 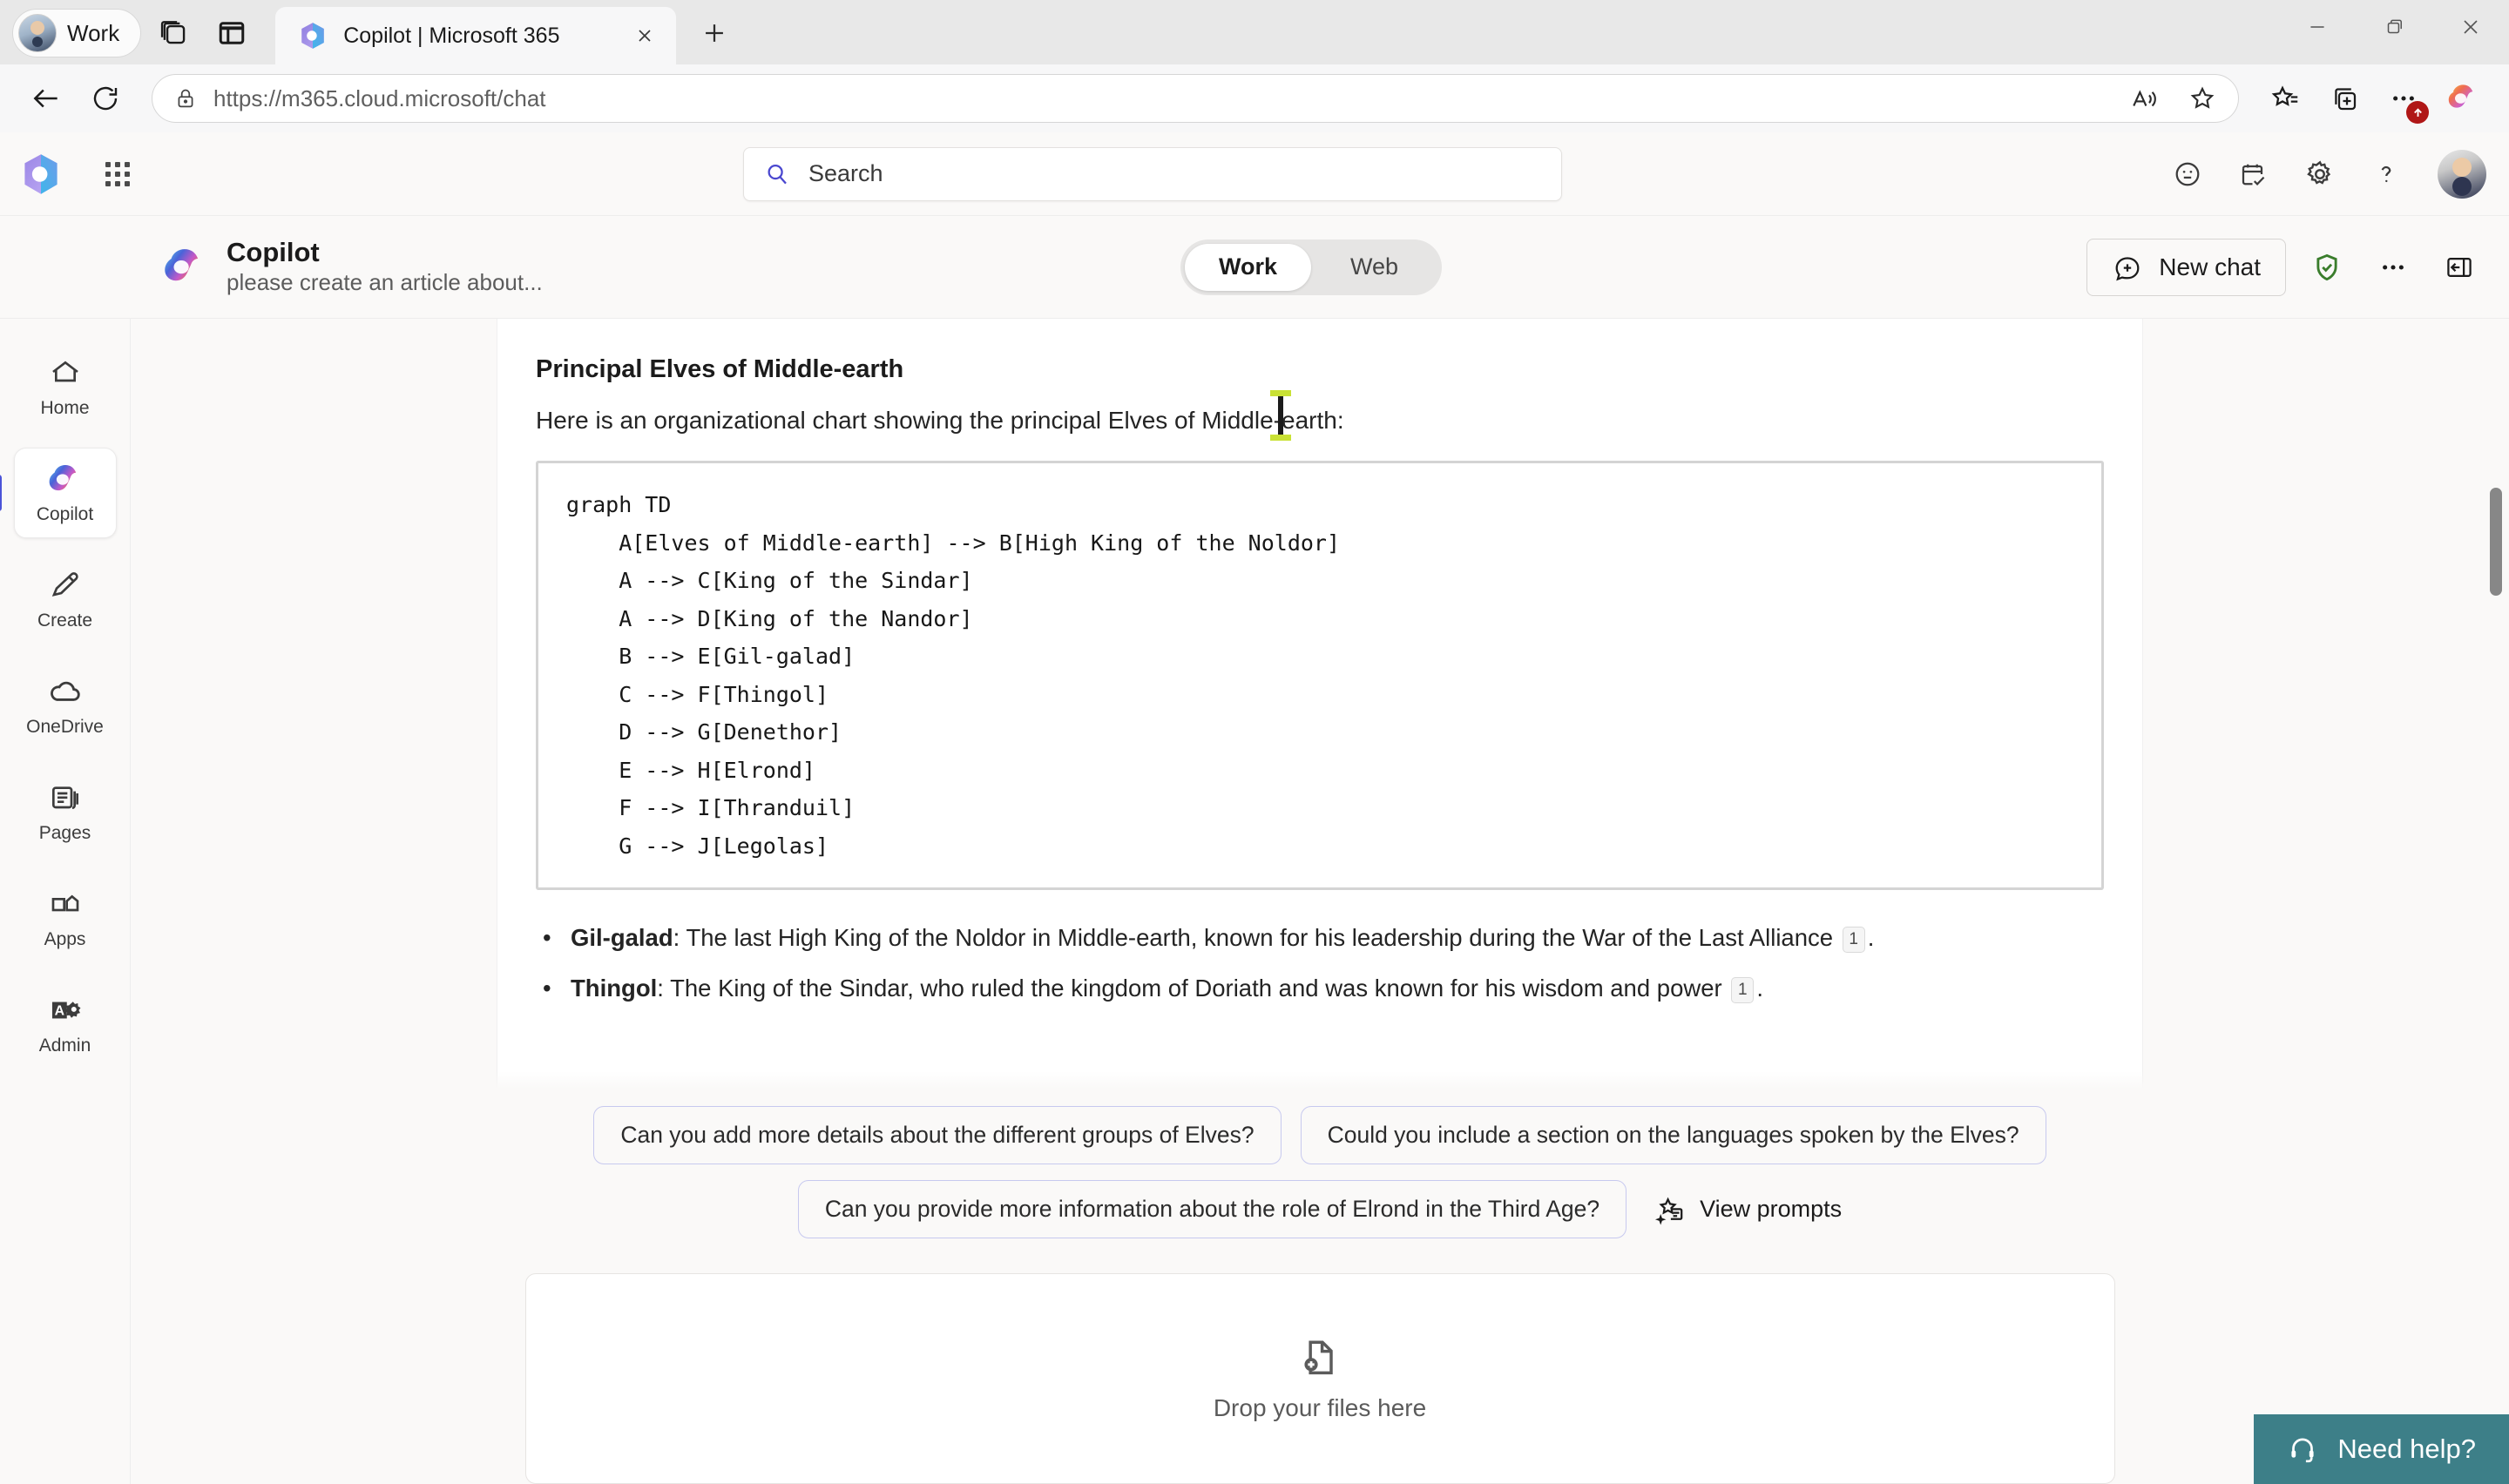 What do you see at coordinates (714, 33) in the screenshot?
I see `new-tab-button` at bounding box center [714, 33].